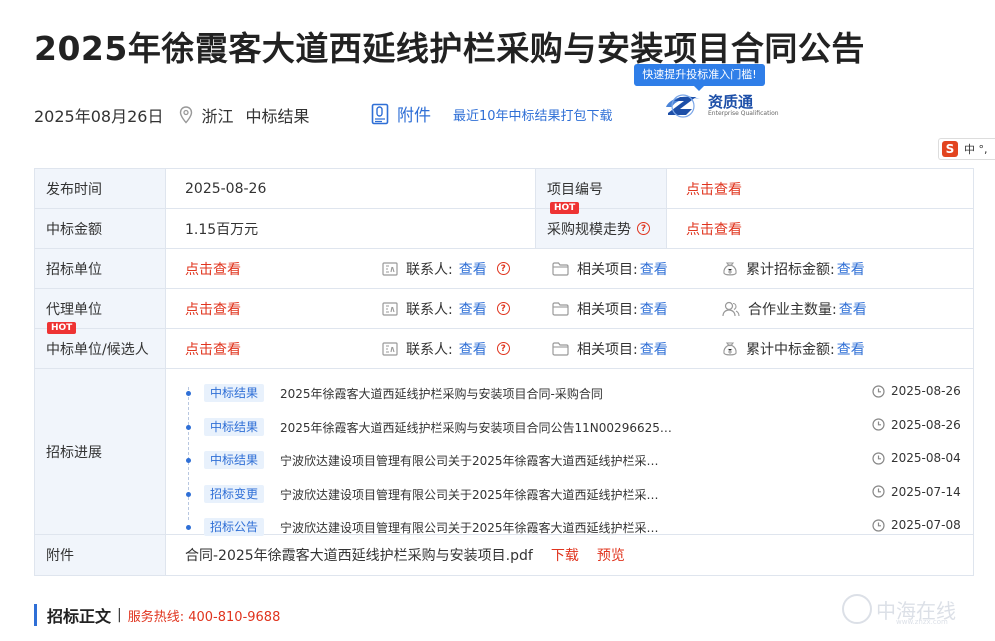 The image size is (995, 641). I want to click on zzt-logo-icon, so click(683, 106).